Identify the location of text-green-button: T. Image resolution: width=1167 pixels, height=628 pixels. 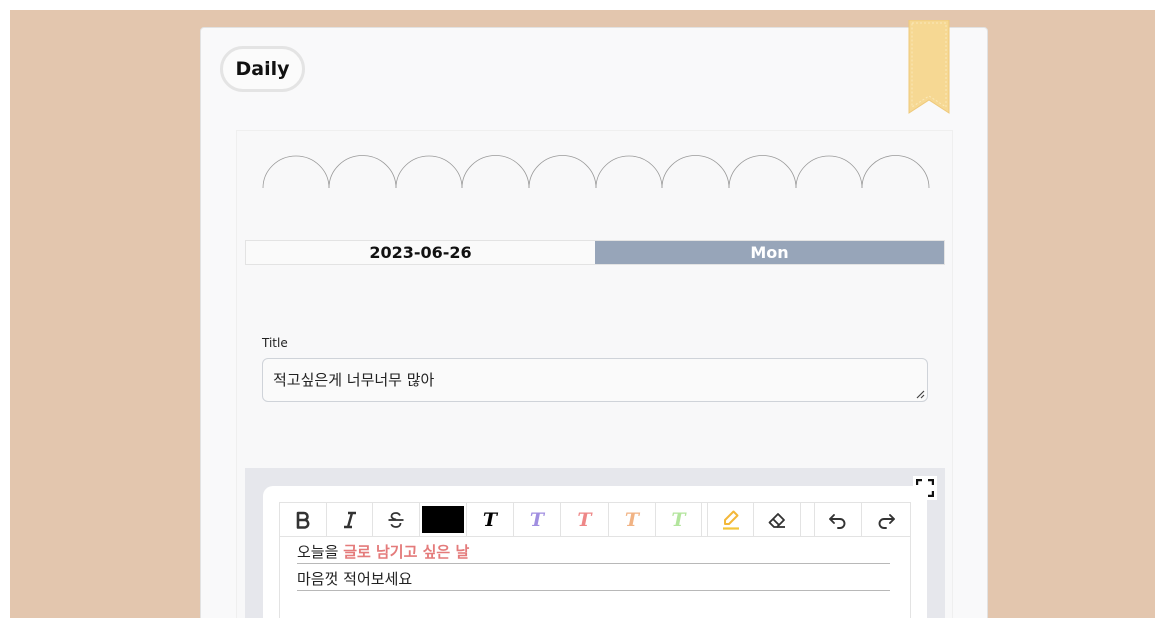
(679, 519).